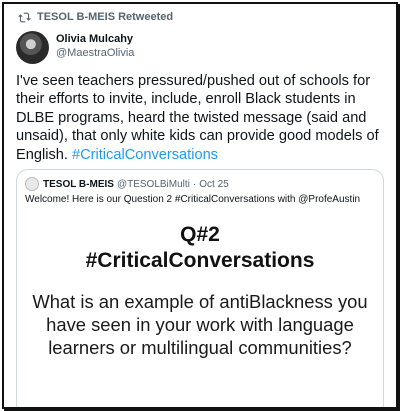 Image resolution: width=400 pixels, height=411 pixels. What do you see at coordinates (145, 155) in the screenshot?
I see `hashtag-link: #CriticalConversations` at bounding box center [145, 155].